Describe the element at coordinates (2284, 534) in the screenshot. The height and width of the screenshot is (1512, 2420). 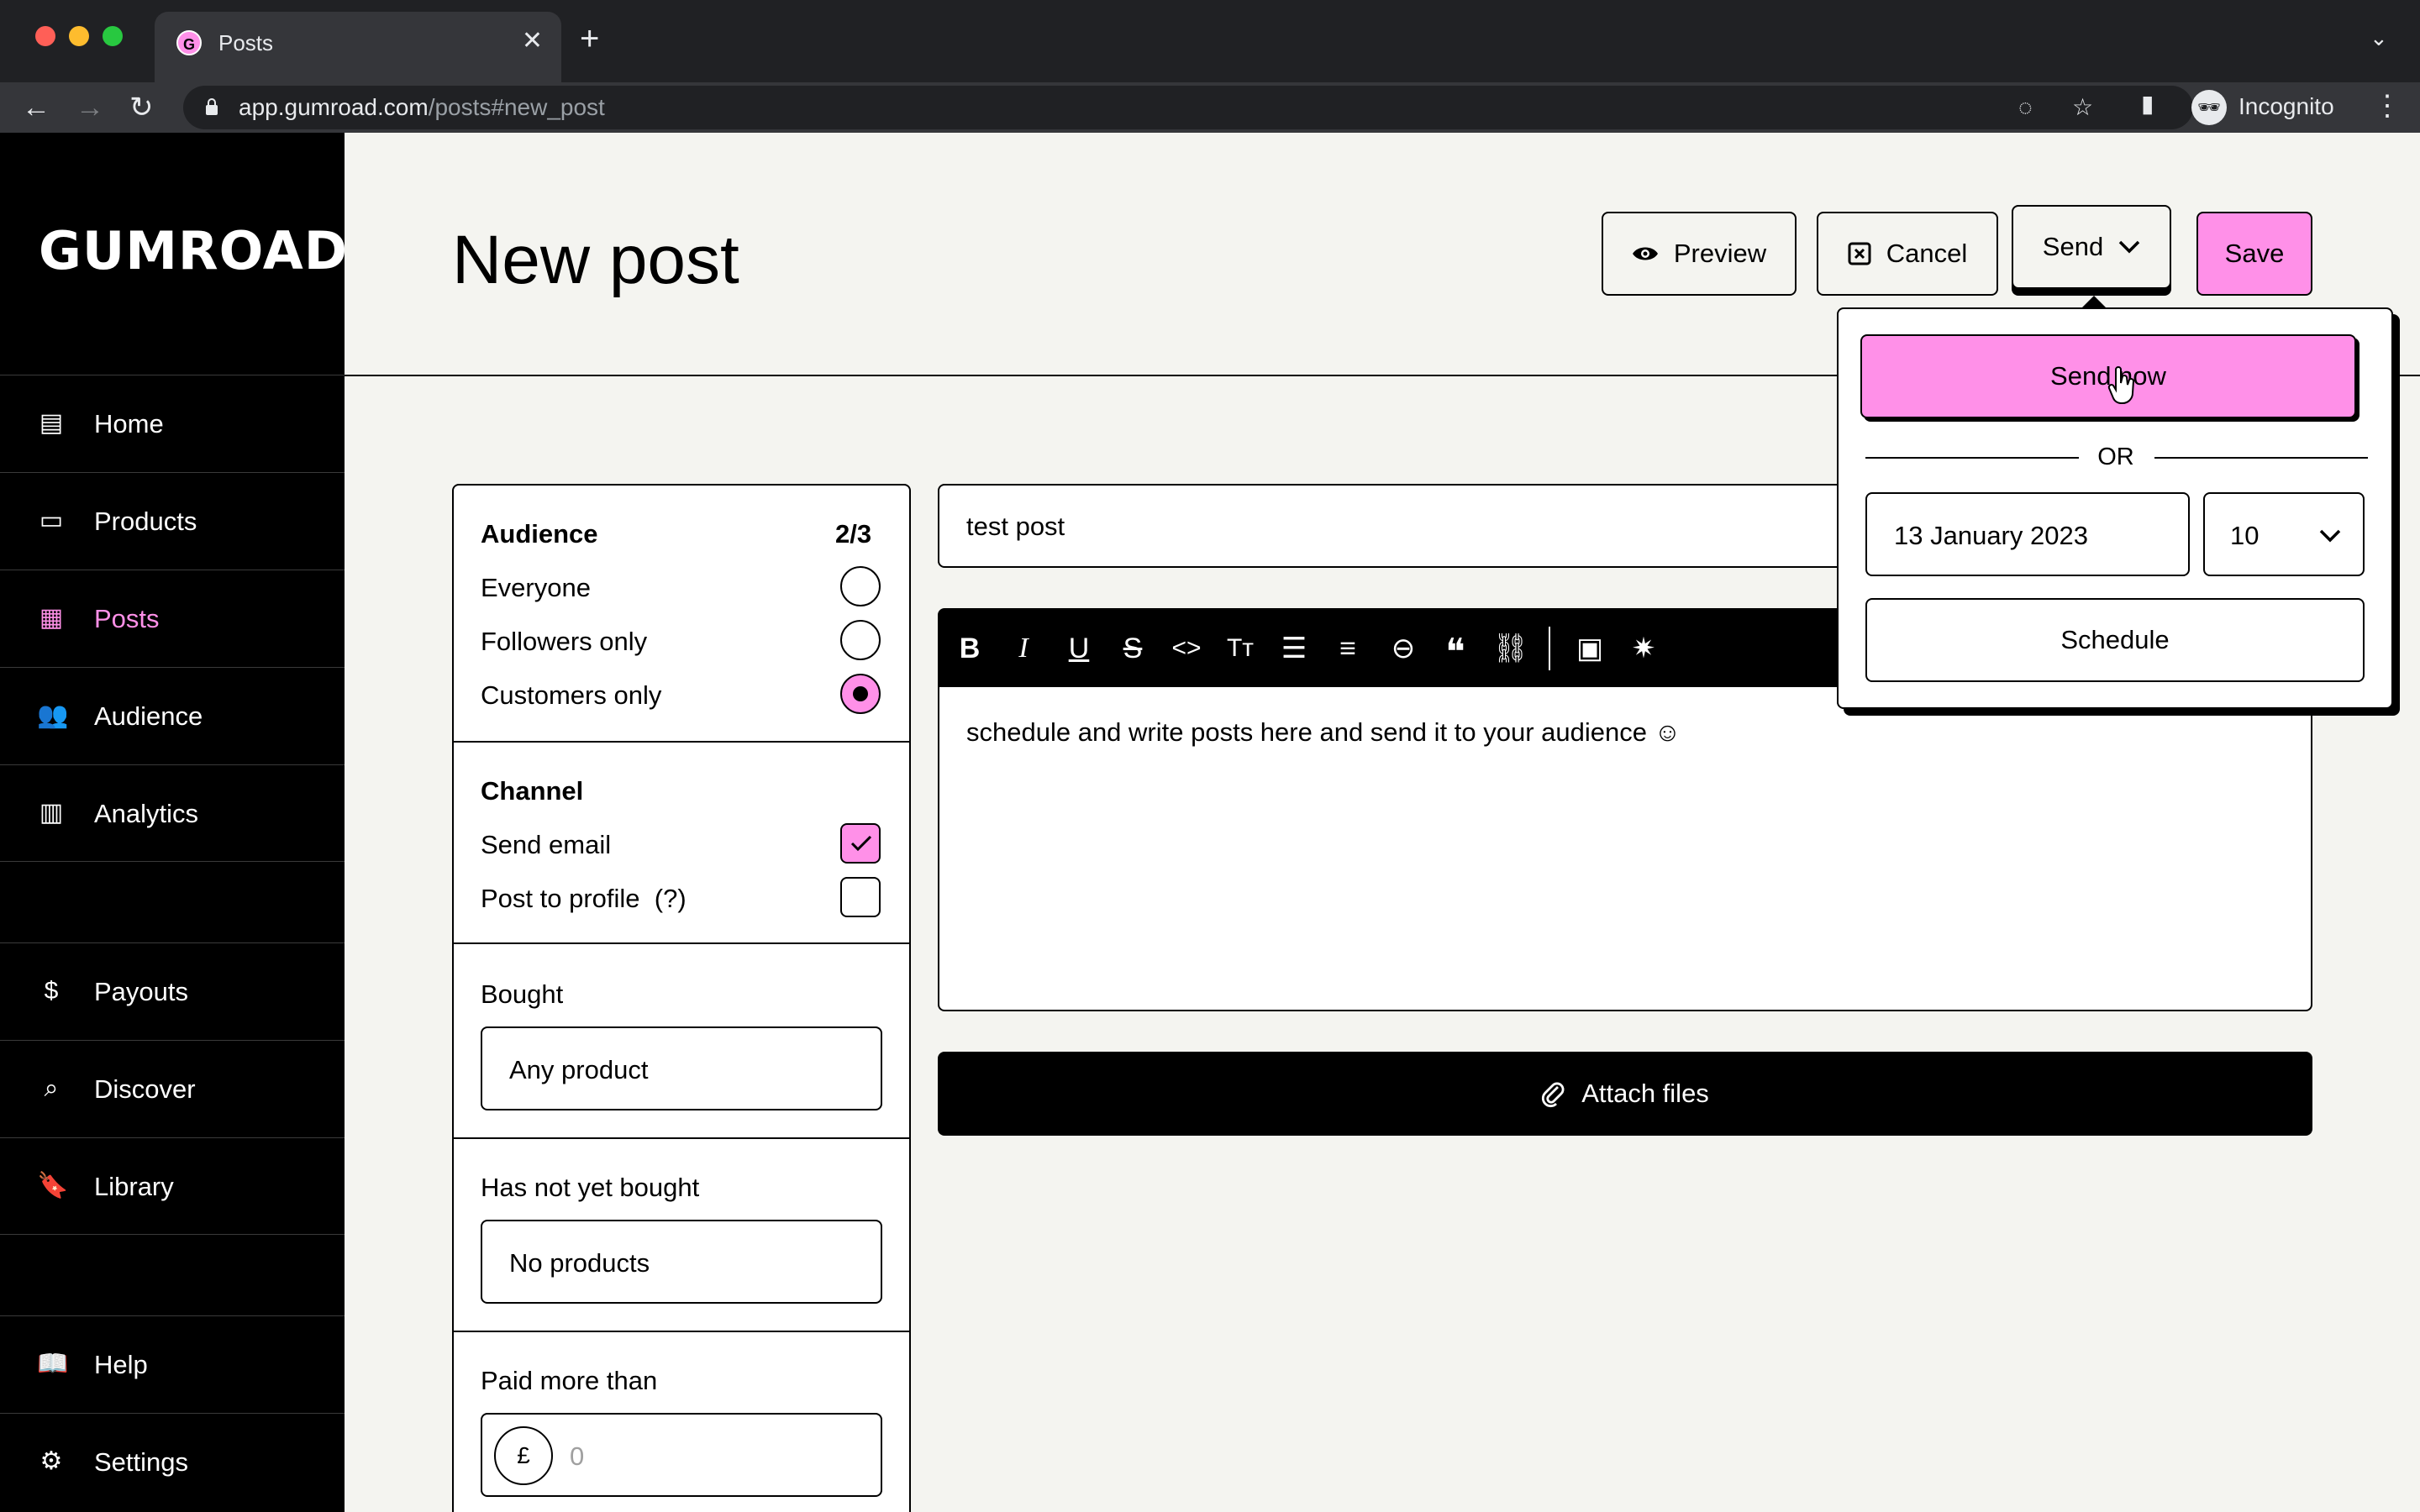
I see `schedule-hour-select: 10` at that location.